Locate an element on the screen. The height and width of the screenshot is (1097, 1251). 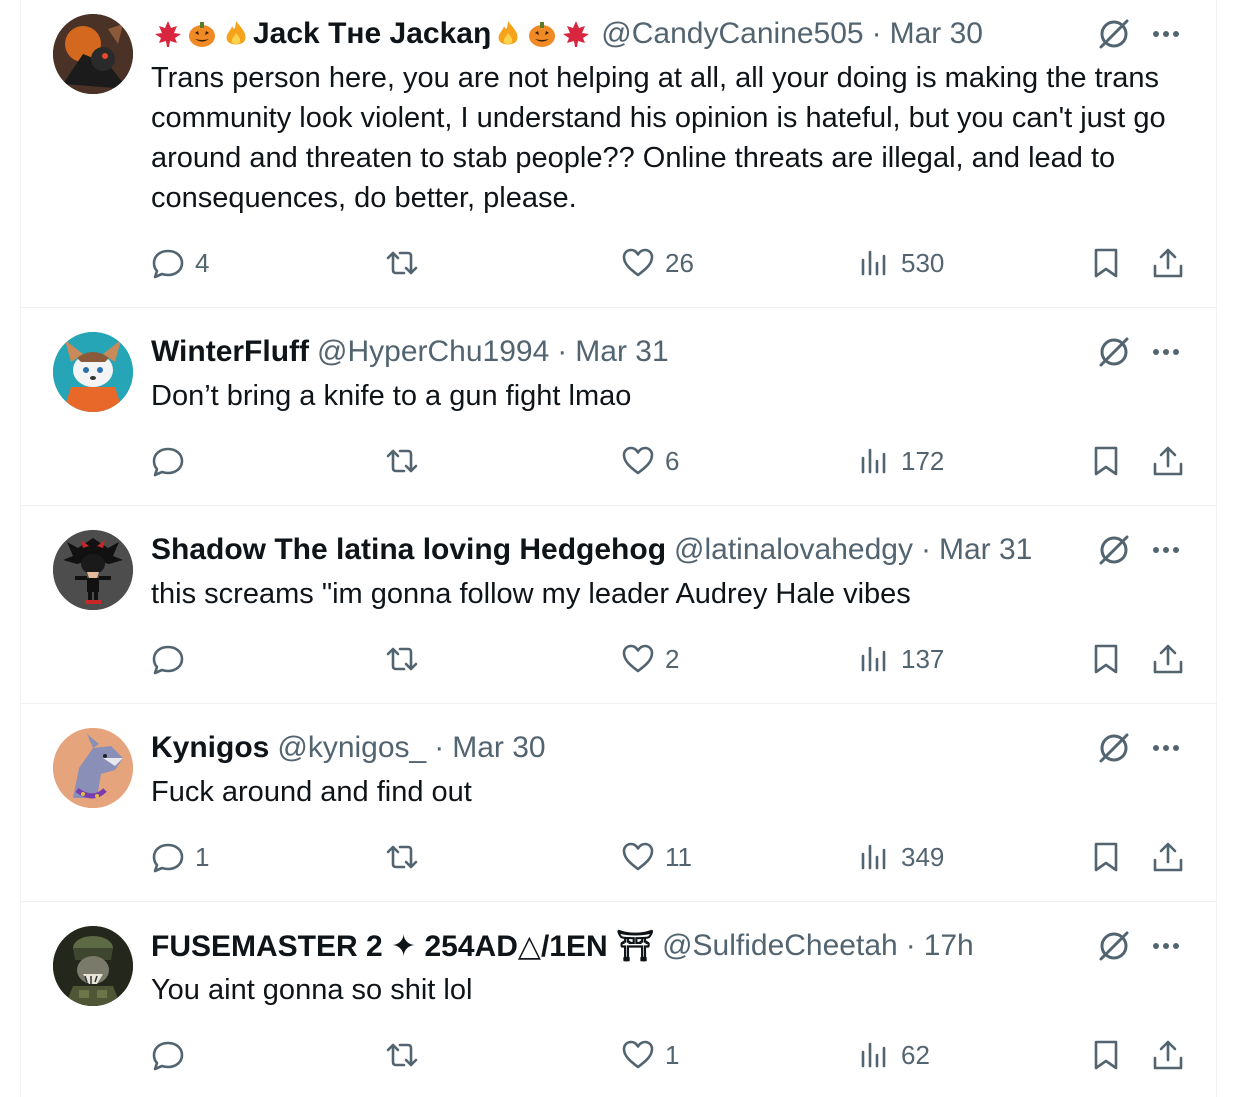
maple-leaf-icon is located at coordinates (576, 34).